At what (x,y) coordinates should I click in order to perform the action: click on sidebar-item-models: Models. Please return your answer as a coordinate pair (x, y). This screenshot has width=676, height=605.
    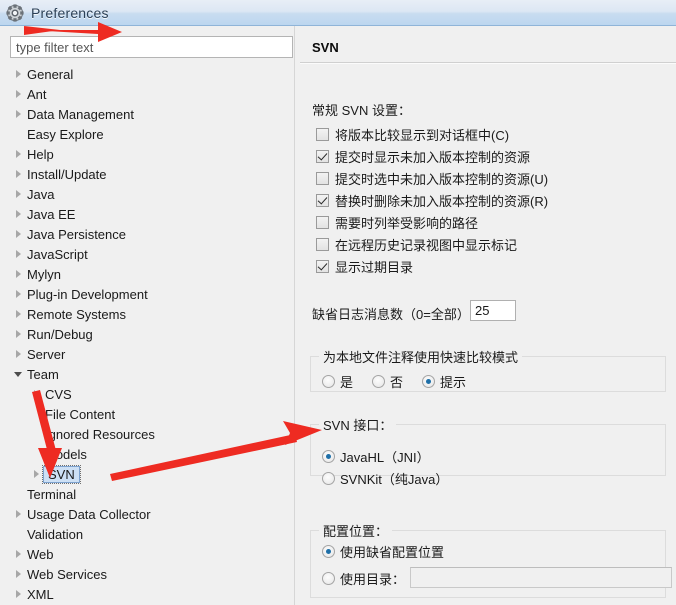
    Looking at the image, I should click on (149, 454).